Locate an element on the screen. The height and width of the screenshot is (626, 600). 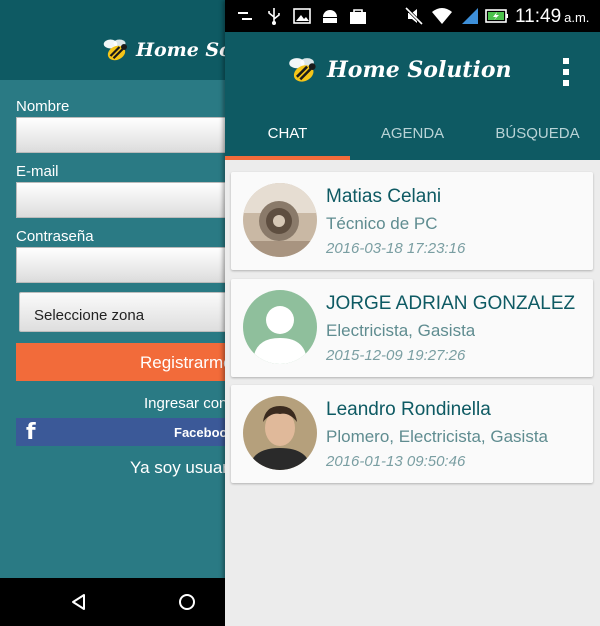
password-input is located at coordinates (128, 265).